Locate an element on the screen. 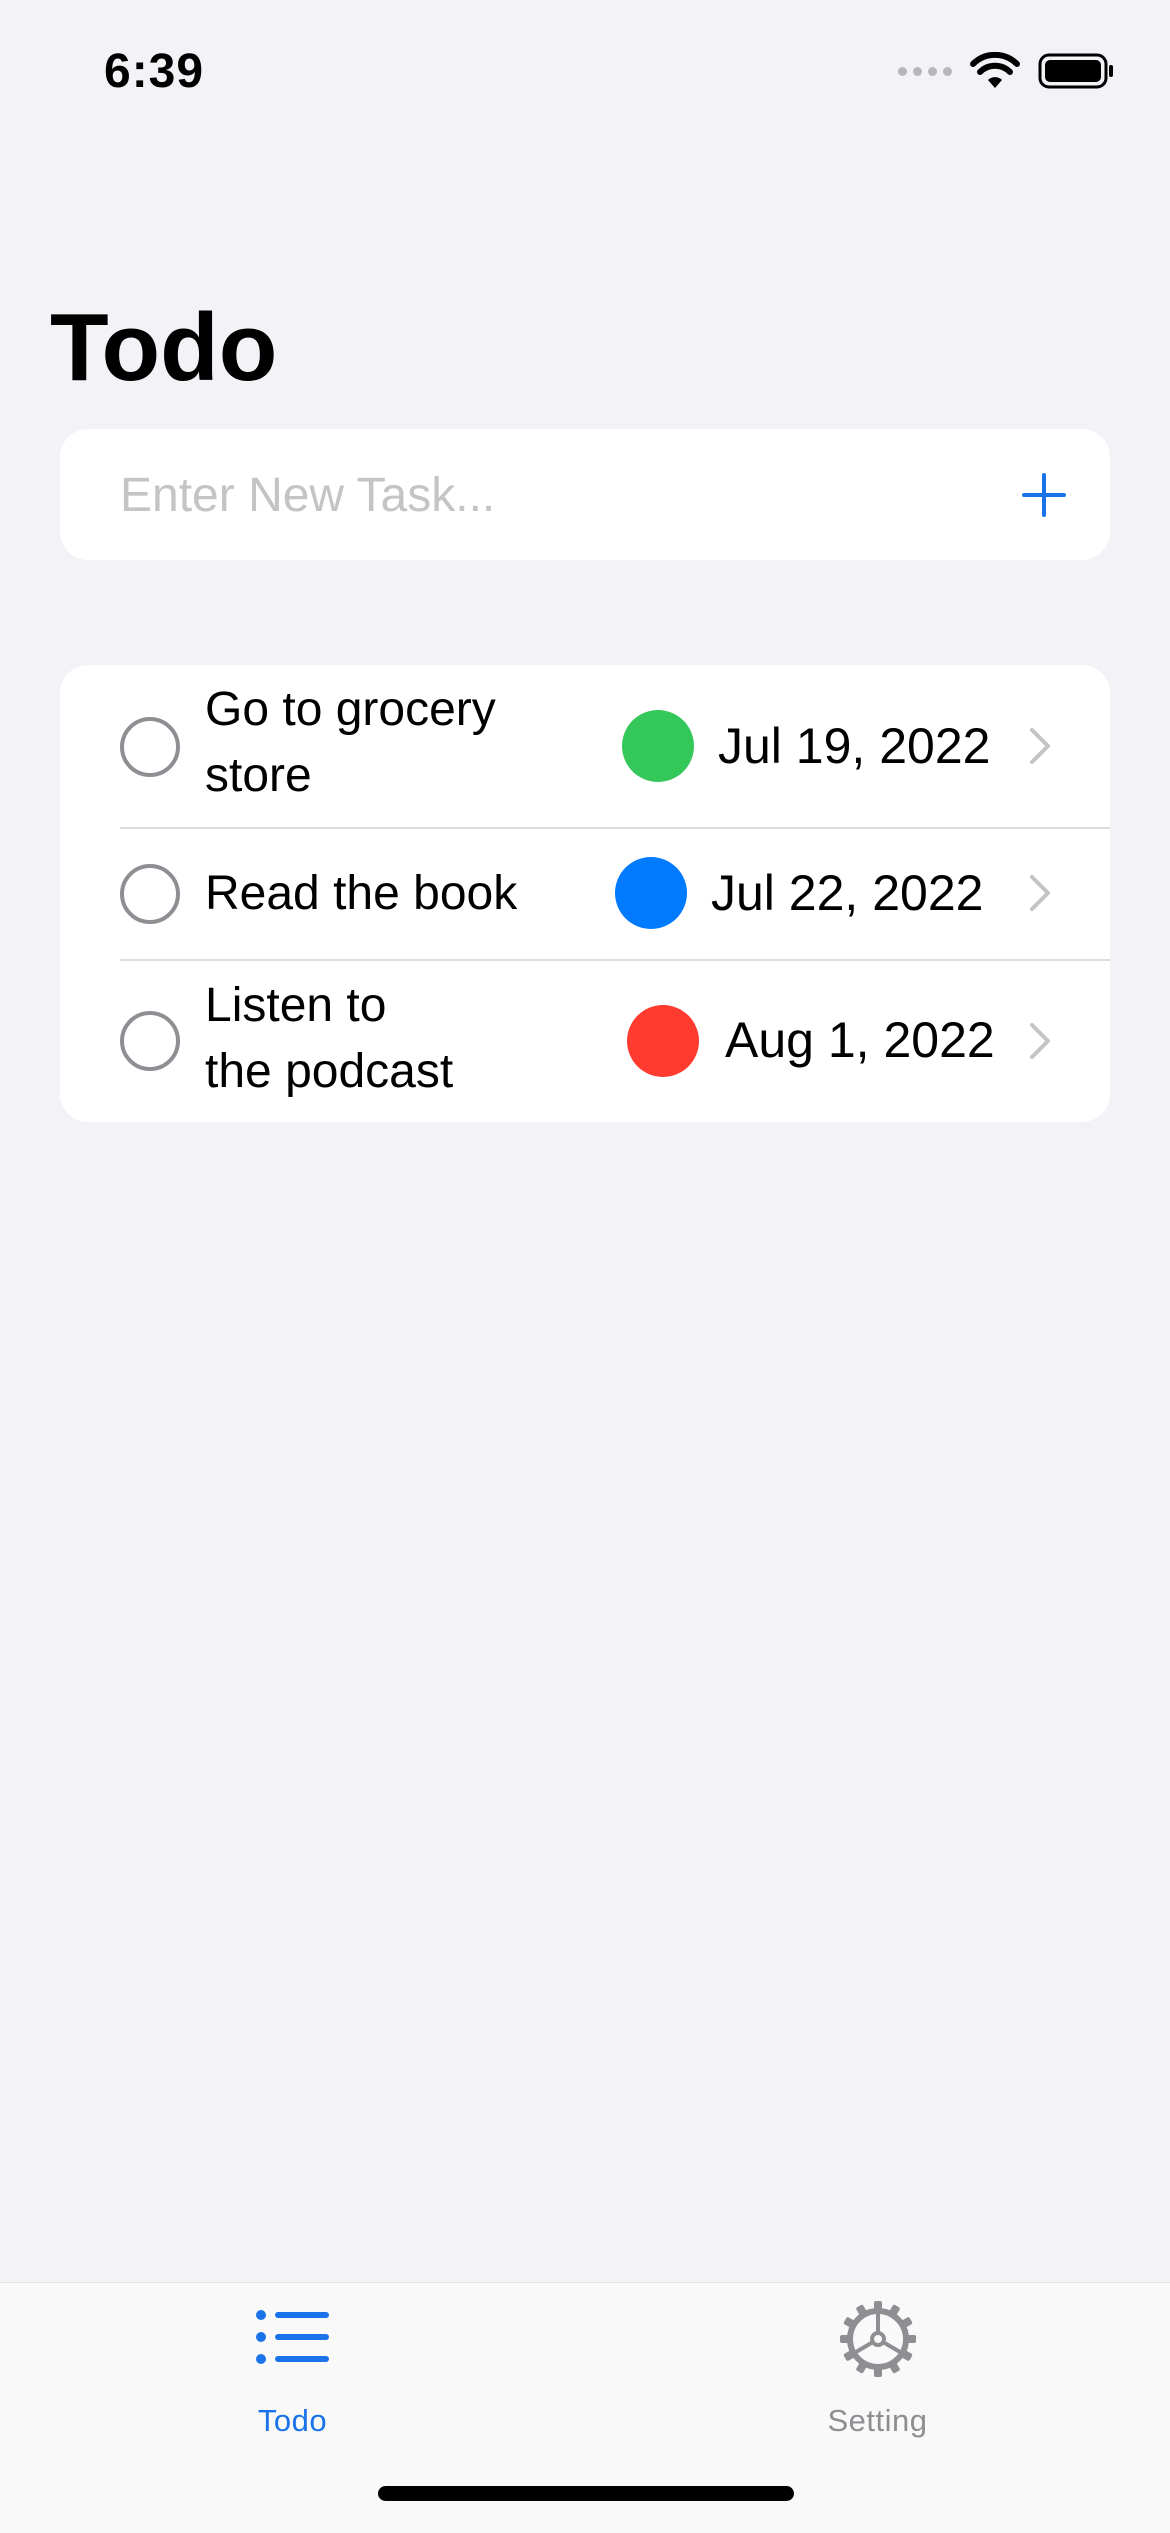 The height and width of the screenshot is (2533, 1170). page-title: Todo is located at coordinates (164, 347).